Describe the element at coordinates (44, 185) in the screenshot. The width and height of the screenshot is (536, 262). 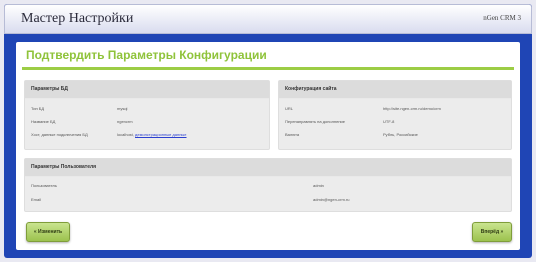
I see `admin-username-label: Пользователь` at that location.